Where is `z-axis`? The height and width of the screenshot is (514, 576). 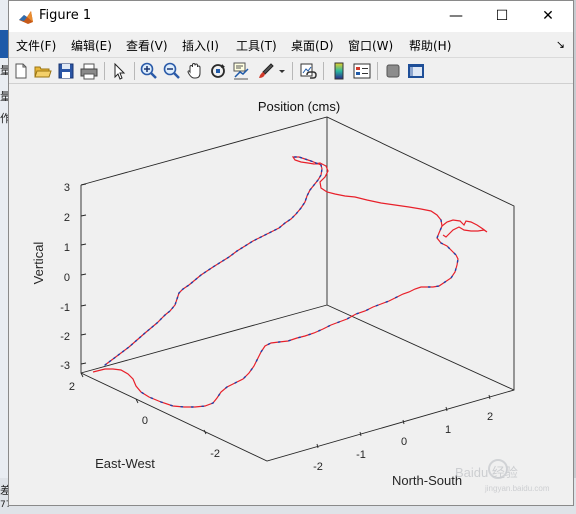
z-axis is located at coordinates (83, 274).